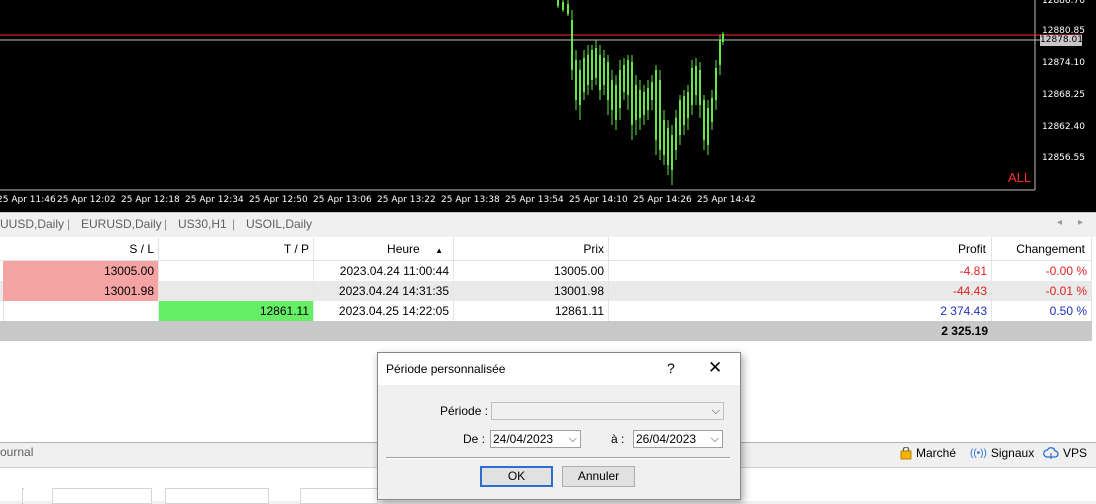 Image resolution: width=1096 pixels, height=504 pixels. What do you see at coordinates (202, 224) in the screenshot?
I see `tab-us30-h1: US30,H1` at bounding box center [202, 224].